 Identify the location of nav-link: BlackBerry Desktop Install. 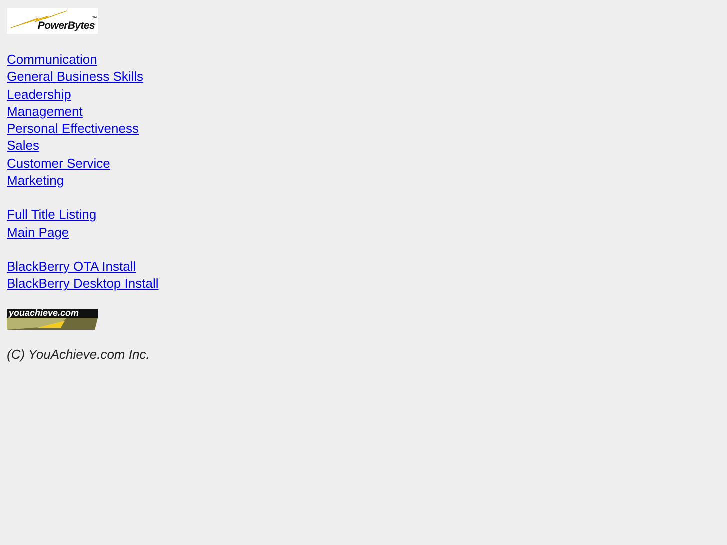
(83, 284).